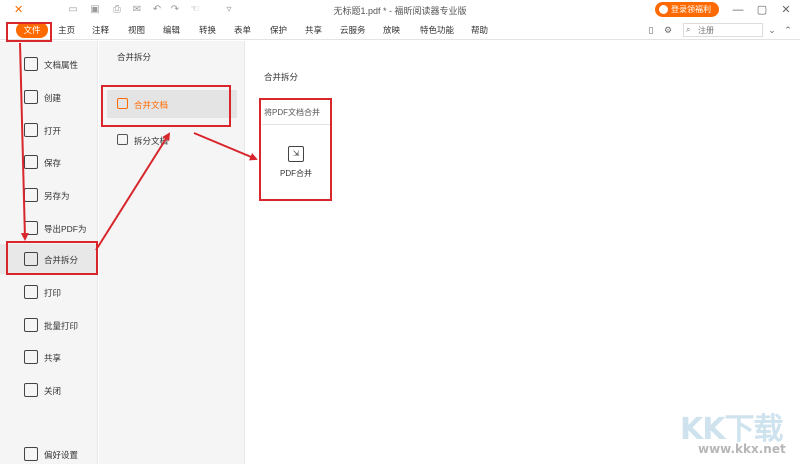 The image size is (800, 464). Describe the element at coordinates (61, 326) in the screenshot. I see `sidebar-item-label: 批量打印` at that location.